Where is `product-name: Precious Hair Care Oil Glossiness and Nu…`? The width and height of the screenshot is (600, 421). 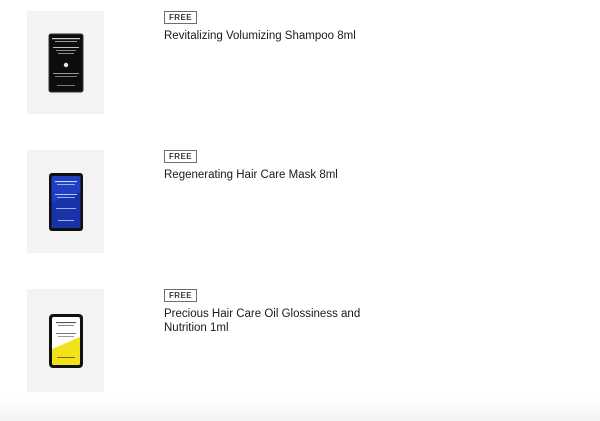
product-name: Precious Hair Care Oil Glossiness and Nu… is located at coordinates (264, 321).